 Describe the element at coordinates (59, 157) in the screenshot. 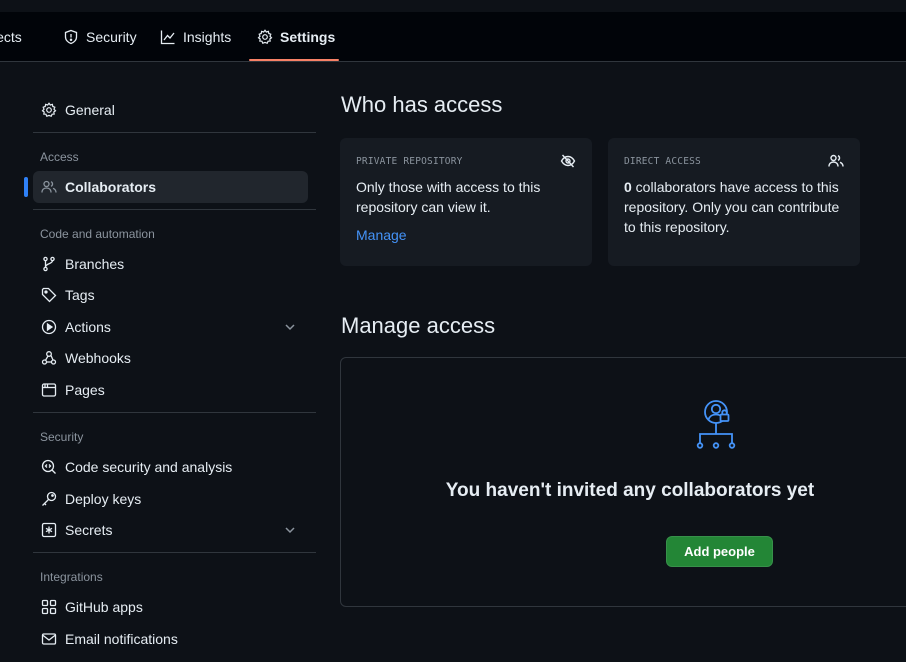

I see `group-title-access: Access` at that location.